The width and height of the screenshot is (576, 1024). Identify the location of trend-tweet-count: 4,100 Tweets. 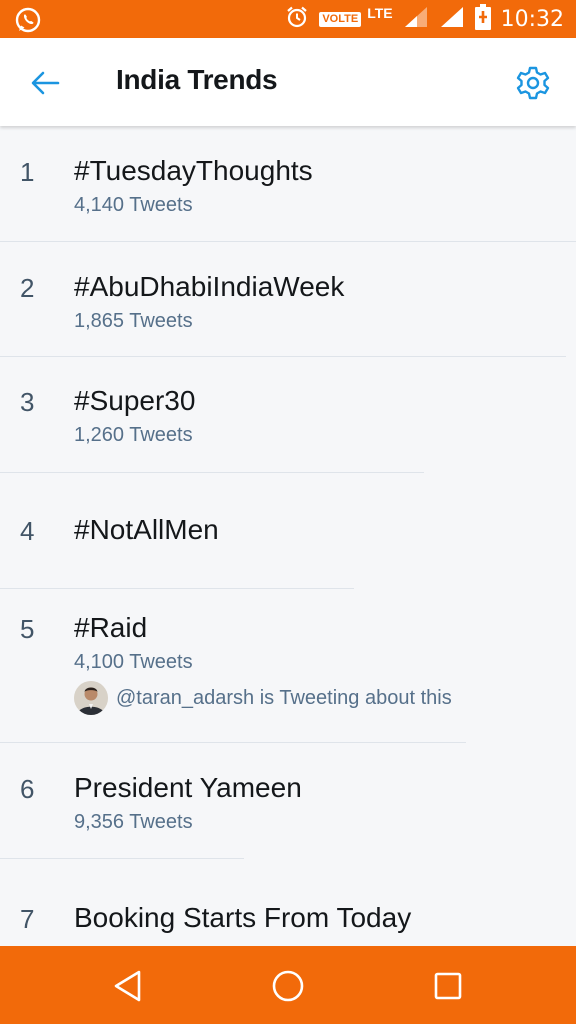
(133, 662).